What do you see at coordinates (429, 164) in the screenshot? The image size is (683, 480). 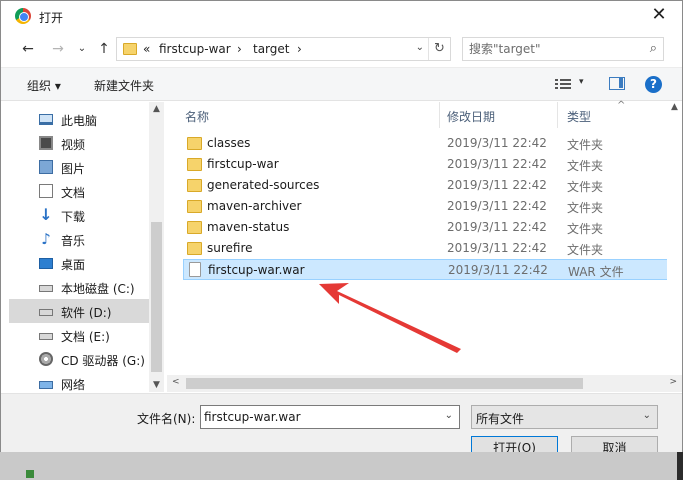 I see `file-row: firstcup-war 2019/3/11 22:42 文件夹` at bounding box center [429, 164].